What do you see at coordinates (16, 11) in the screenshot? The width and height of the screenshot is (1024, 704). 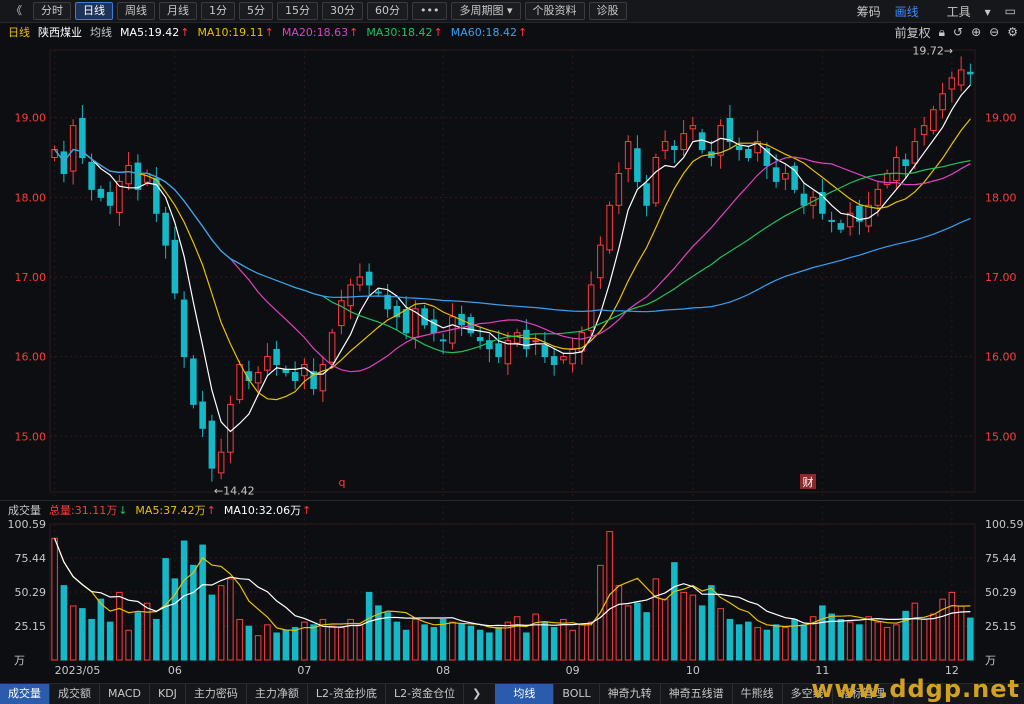 I see `back-icon: 《` at bounding box center [16, 11].